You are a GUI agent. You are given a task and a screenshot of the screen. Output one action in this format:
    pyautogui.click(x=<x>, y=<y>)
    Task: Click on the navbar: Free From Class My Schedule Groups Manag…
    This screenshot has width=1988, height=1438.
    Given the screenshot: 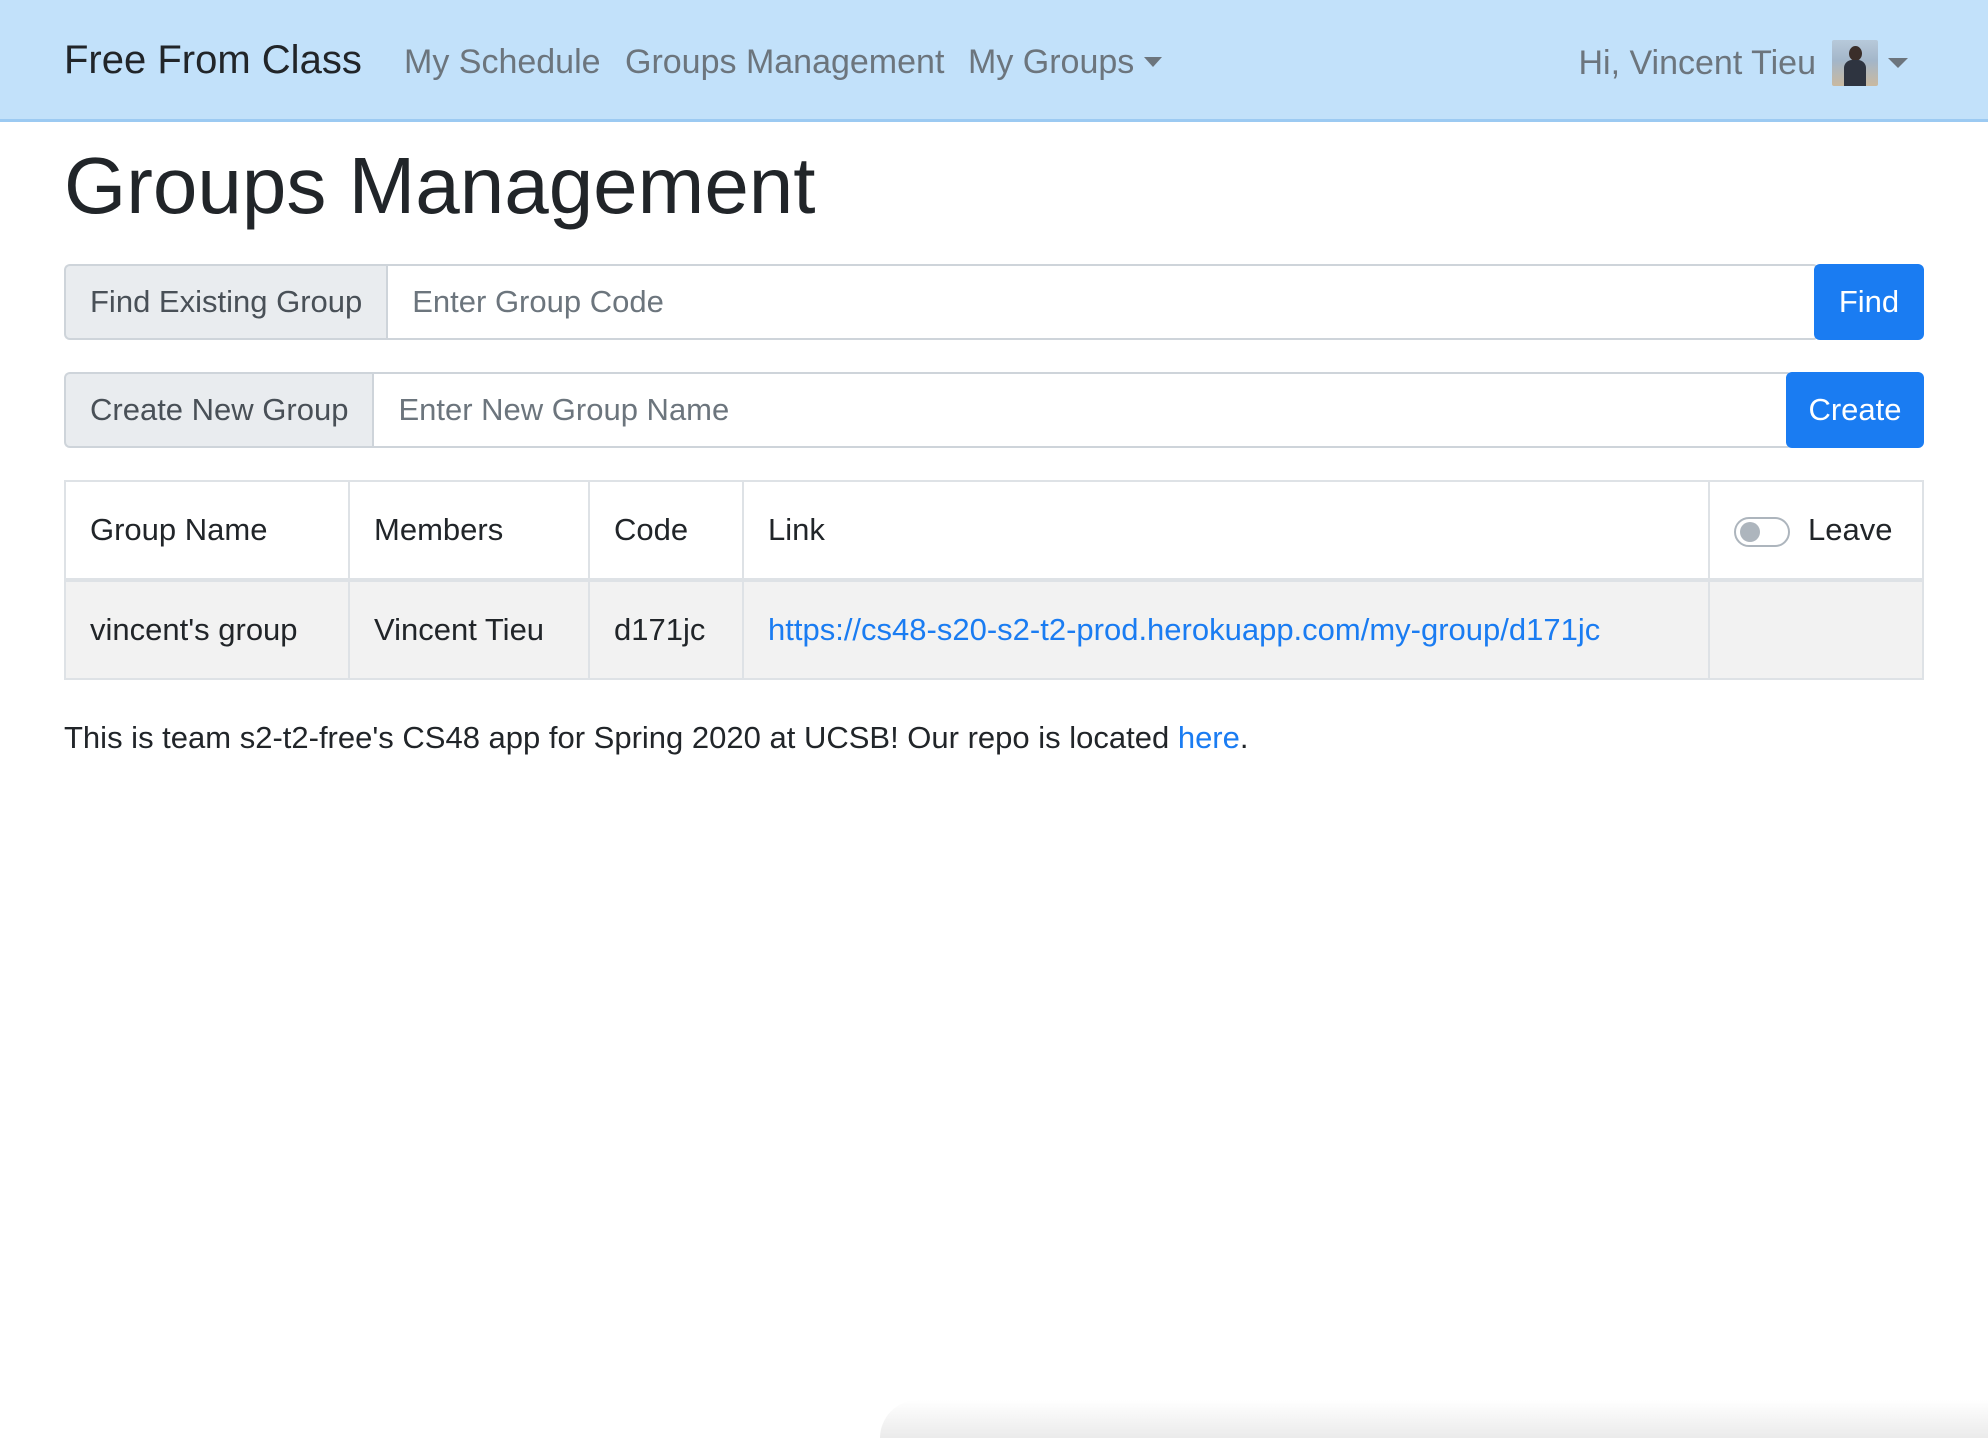 What is the action you would take?
    pyautogui.click(x=994, y=61)
    